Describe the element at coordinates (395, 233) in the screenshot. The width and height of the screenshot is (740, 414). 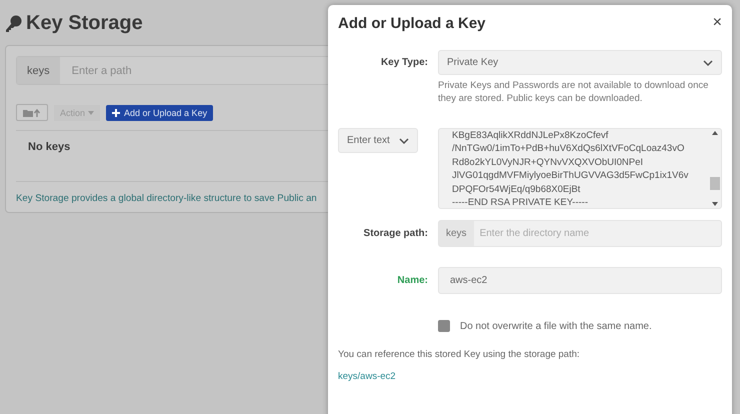
I see `field-label: Storage path:` at that location.